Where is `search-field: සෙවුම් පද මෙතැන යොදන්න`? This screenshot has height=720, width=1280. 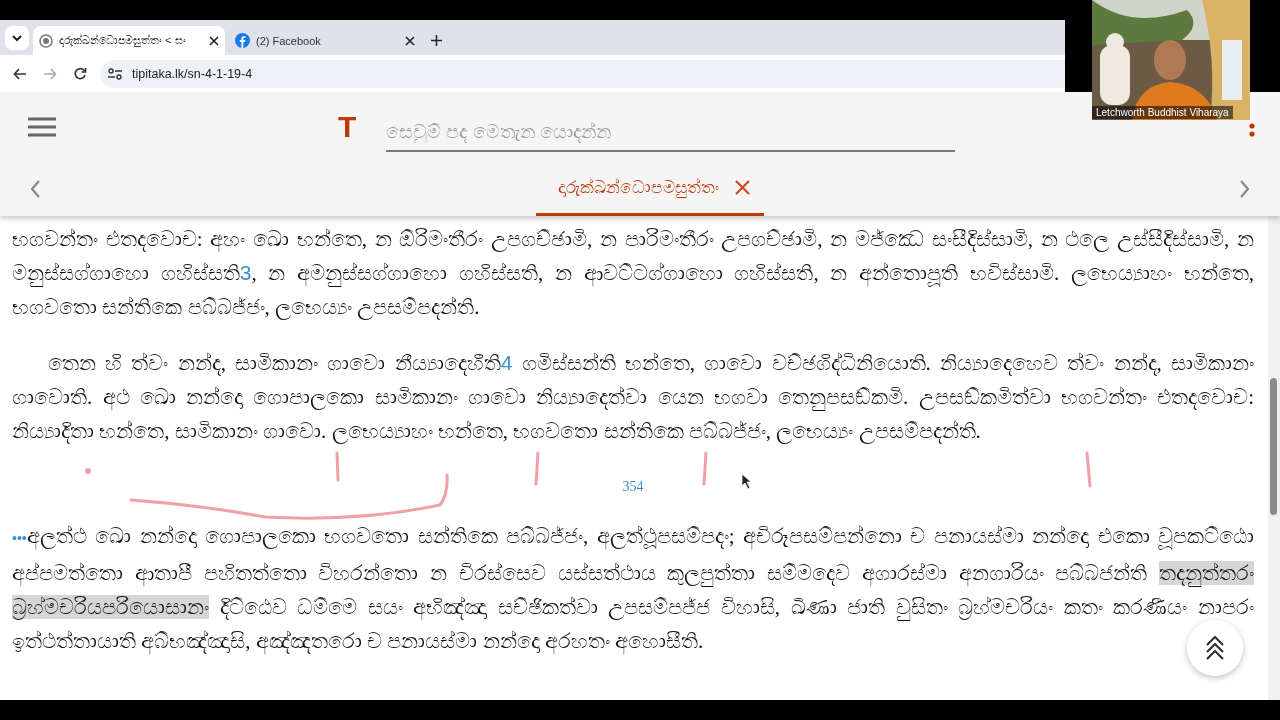 search-field: සෙවුම් පද මෙතැන යොදන්න is located at coordinates (670, 133).